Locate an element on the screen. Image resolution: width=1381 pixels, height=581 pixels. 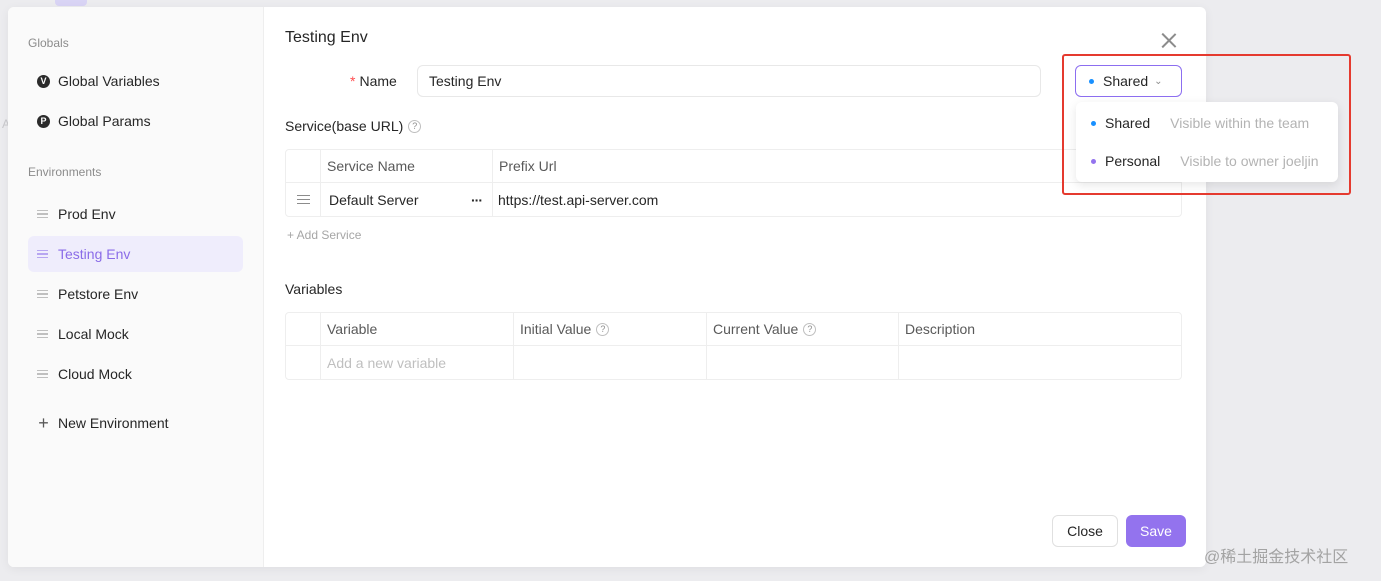
service-name-cell: Default Server ··· is located at coordinates (407, 199).